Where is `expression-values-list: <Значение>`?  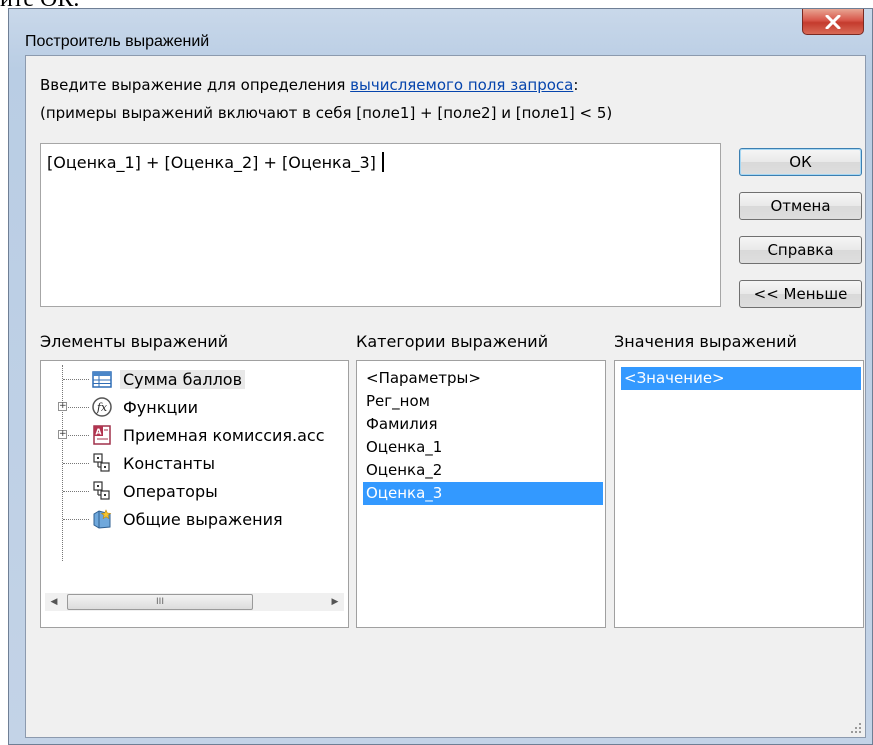
expression-values-list: <Значение> is located at coordinates (739, 494).